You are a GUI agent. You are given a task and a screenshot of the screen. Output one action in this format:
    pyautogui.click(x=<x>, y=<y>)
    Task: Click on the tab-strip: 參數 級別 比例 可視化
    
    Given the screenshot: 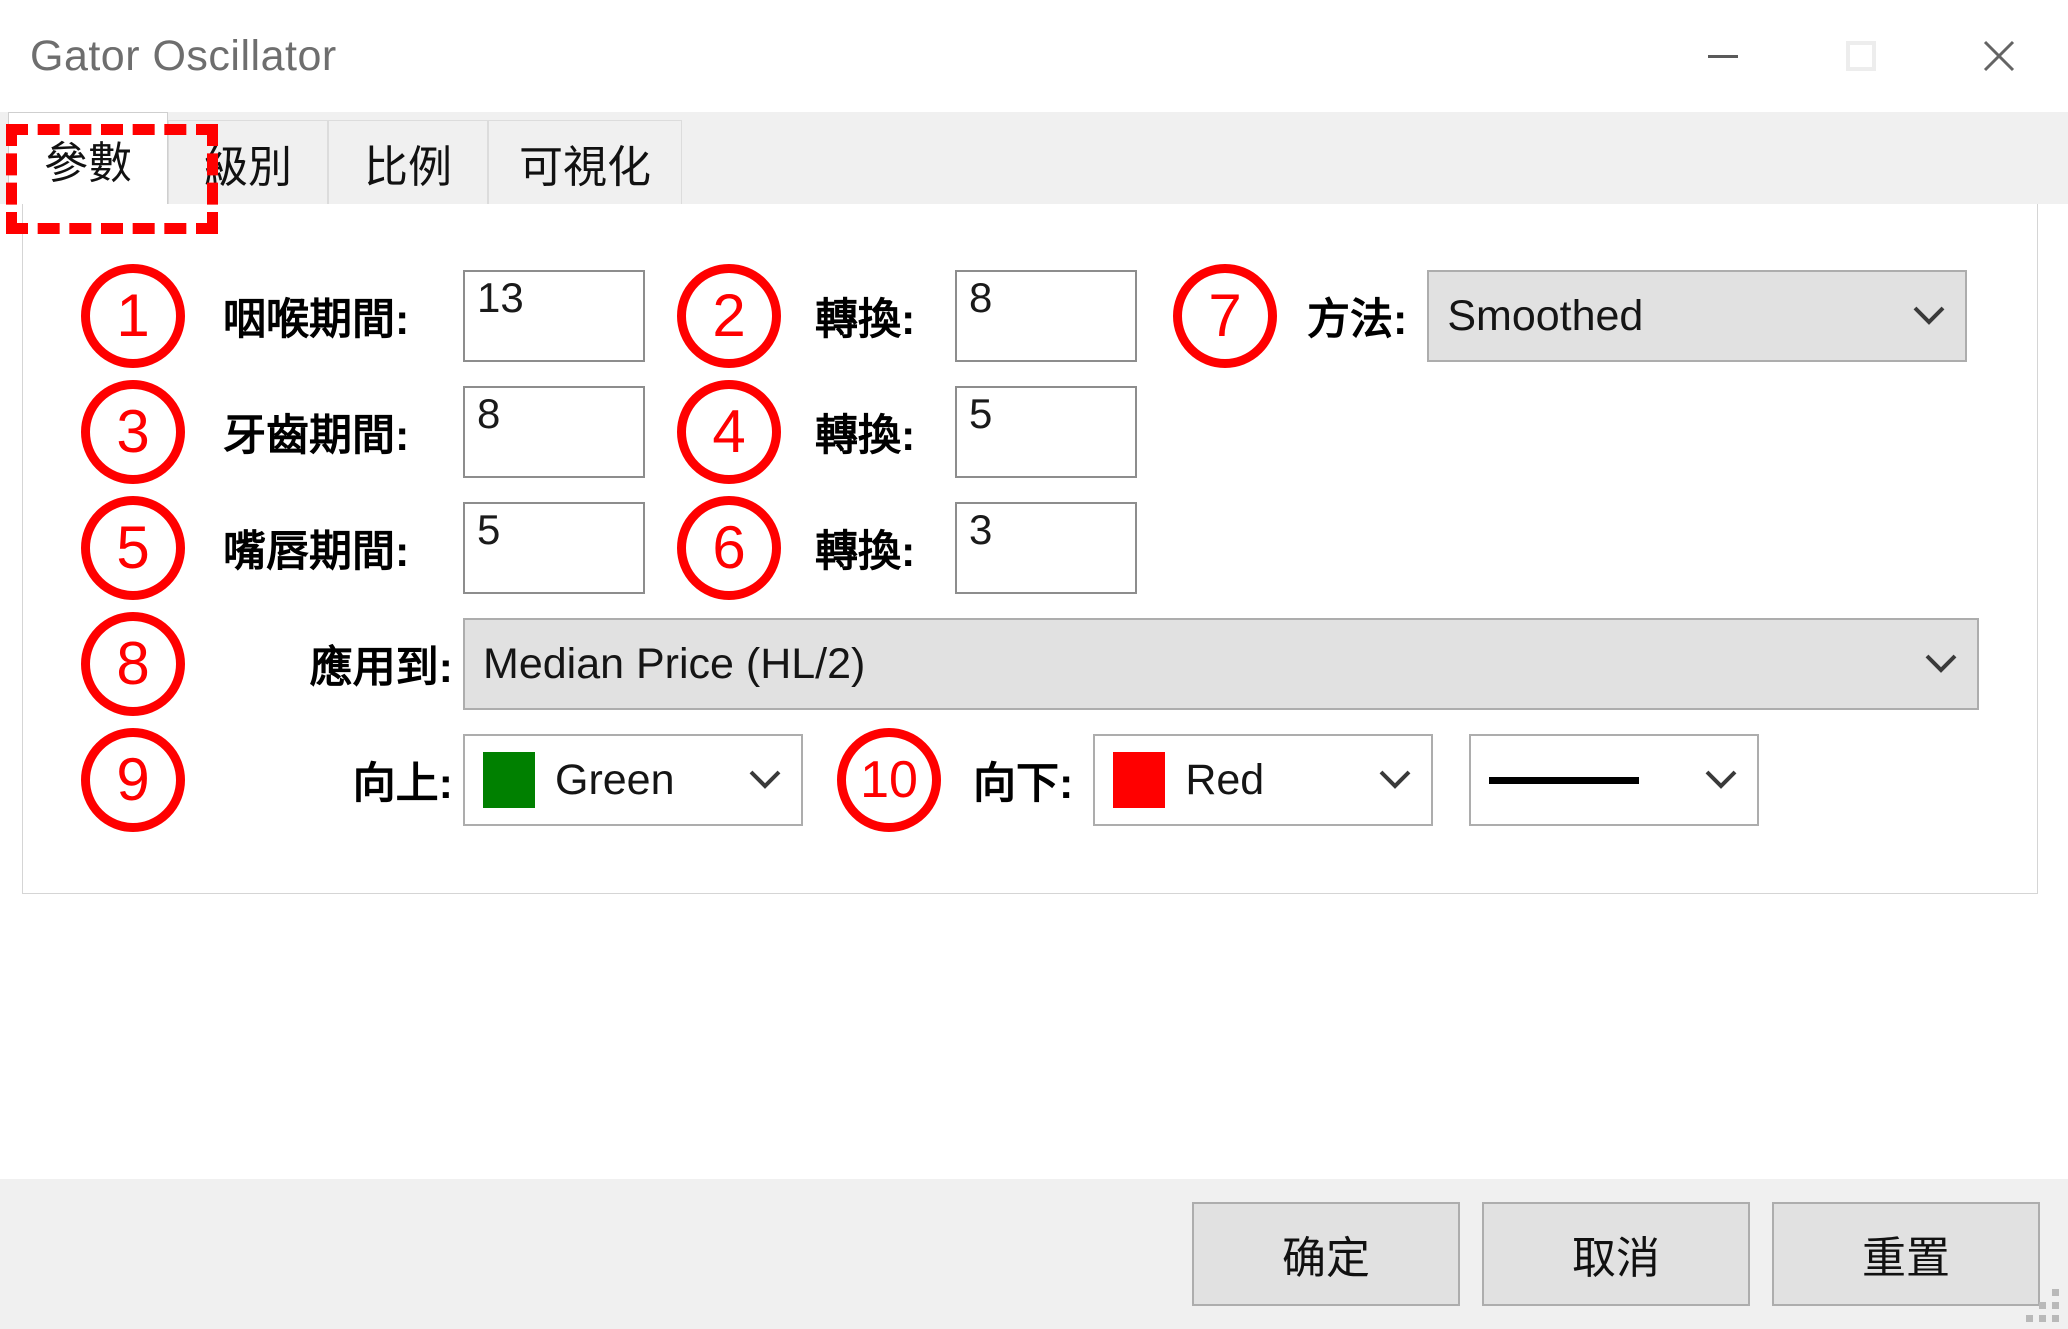 What is the action you would take?
    pyautogui.click(x=1034, y=173)
    